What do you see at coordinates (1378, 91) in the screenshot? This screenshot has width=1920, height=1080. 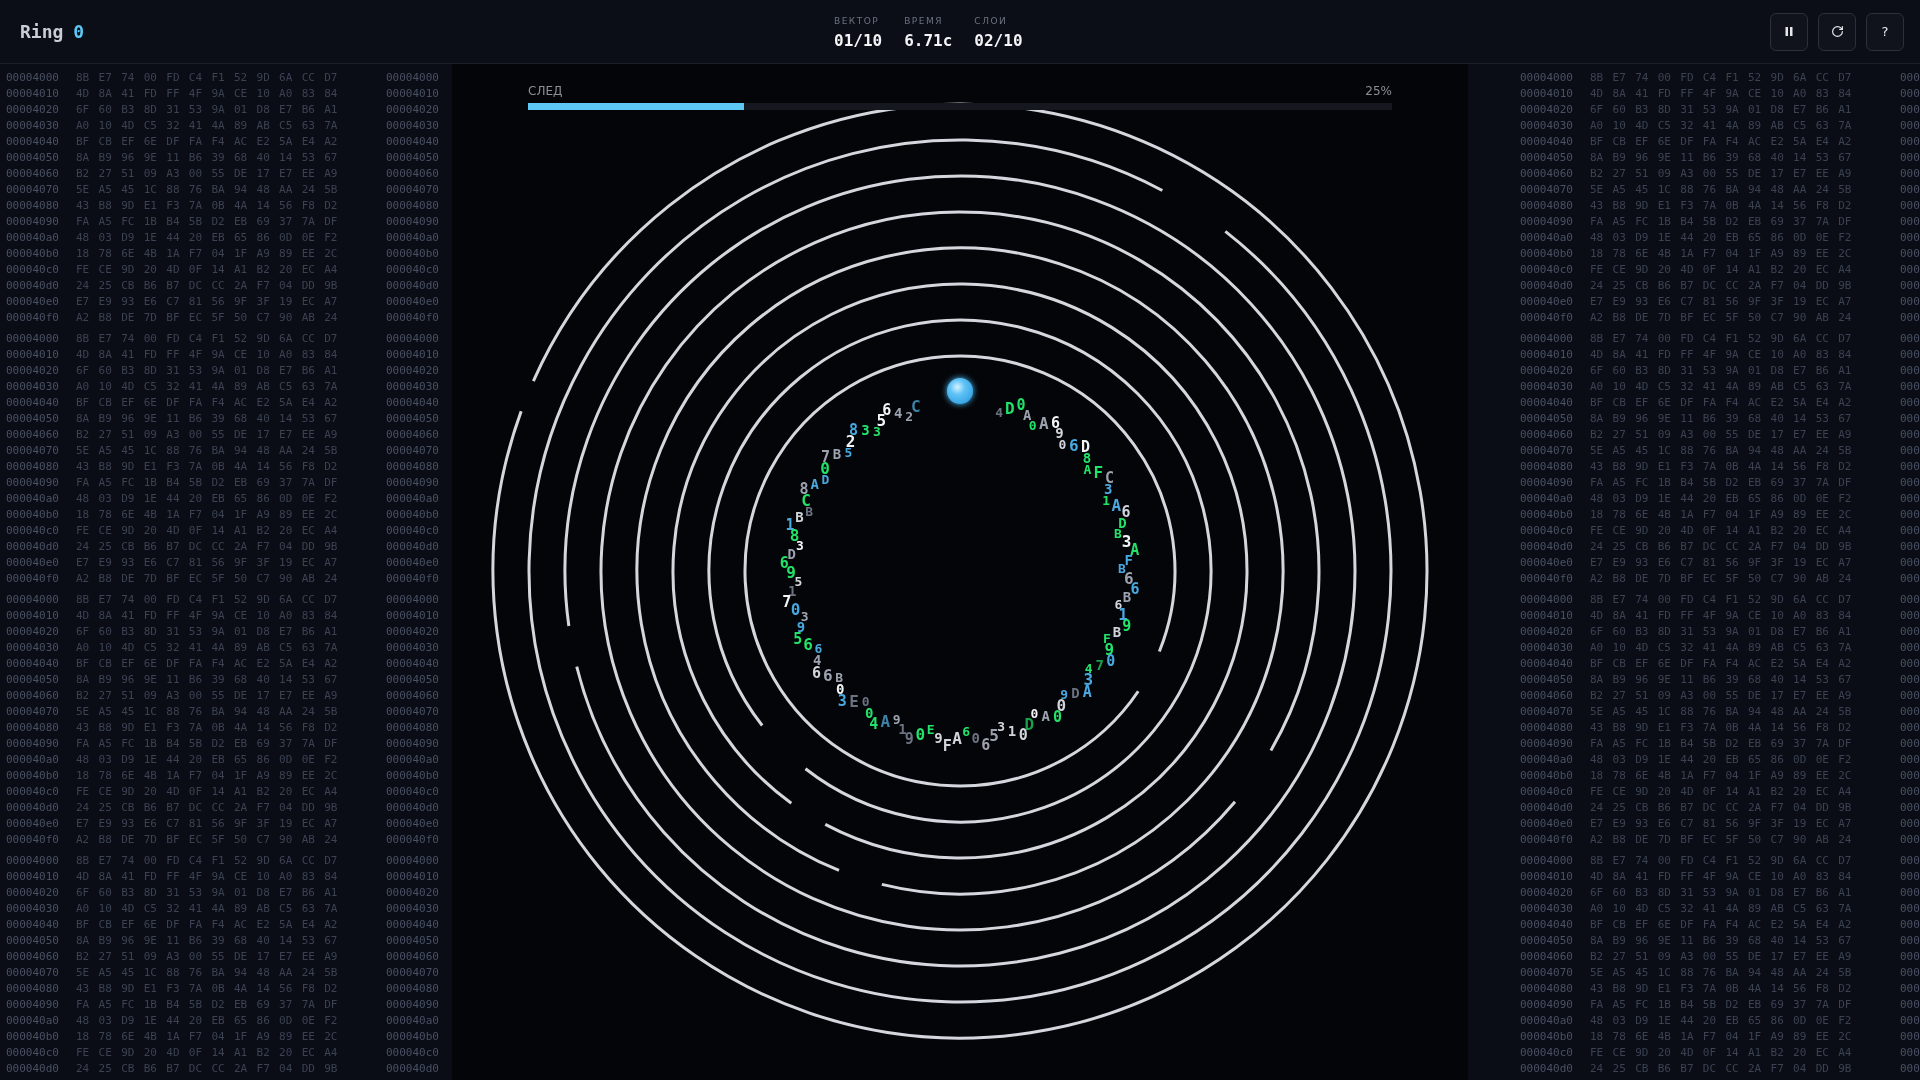 I see `trail-percent: 25%` at bounding box center [1378, 91].